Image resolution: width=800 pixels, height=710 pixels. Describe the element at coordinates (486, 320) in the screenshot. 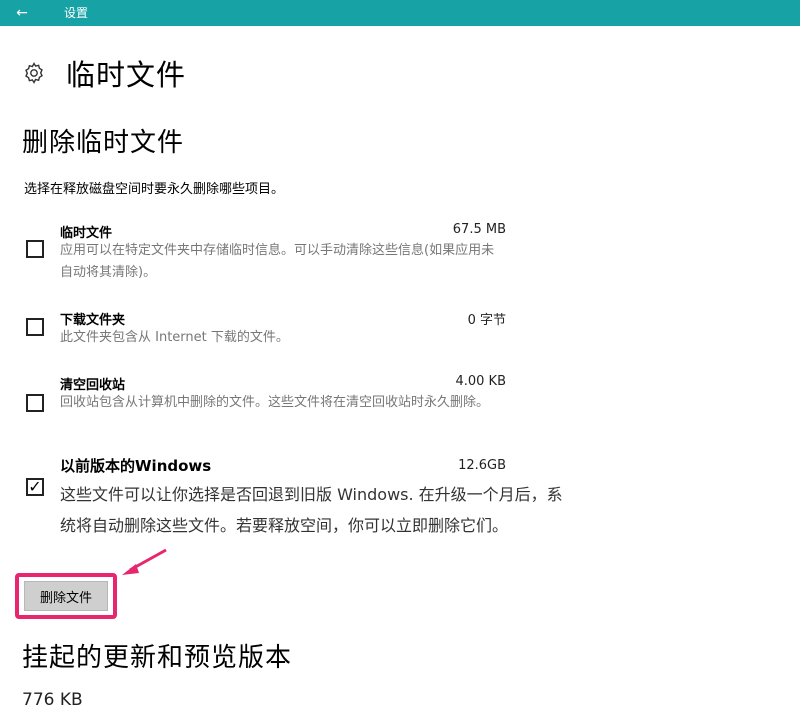

I see `item-size: 0 字节` at that location.